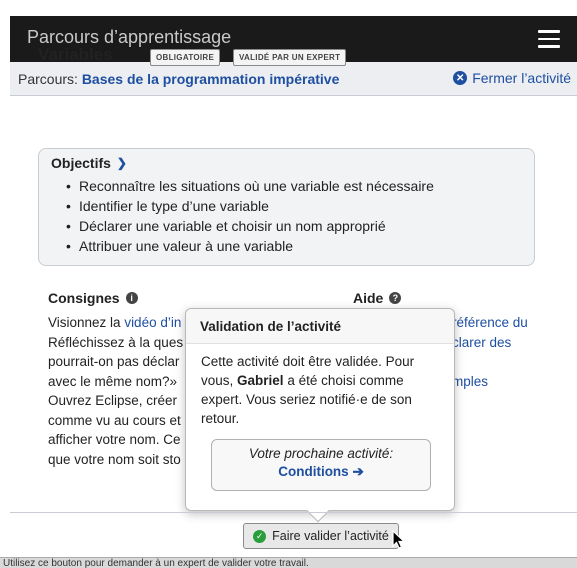  I want to click on popover-title: Validation de l’activité, so click(320, 326).